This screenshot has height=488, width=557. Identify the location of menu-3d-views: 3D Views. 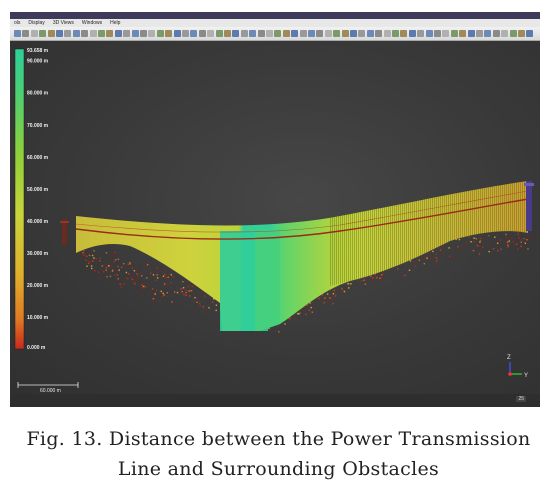
(63, 23).